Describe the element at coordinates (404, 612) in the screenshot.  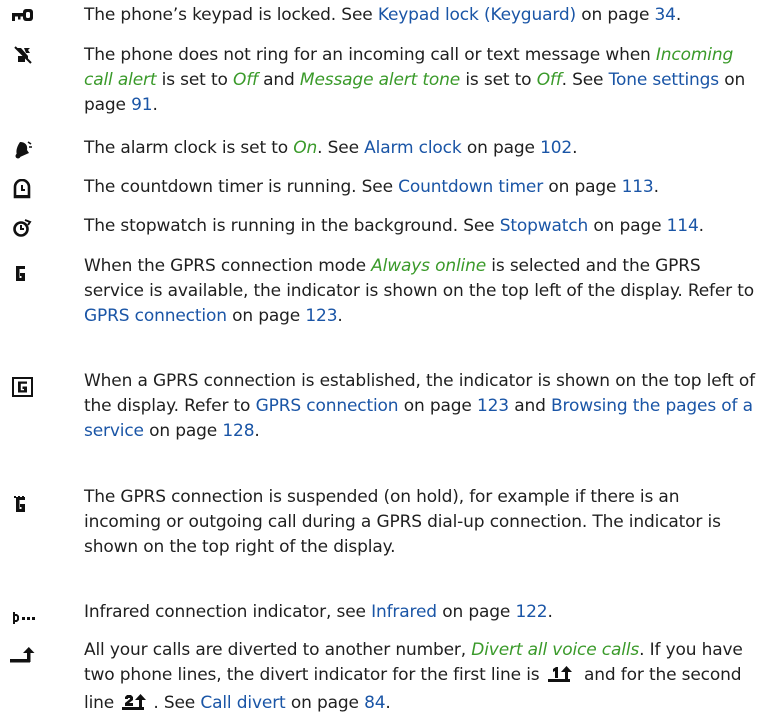
I see `cross-reference-link: Infrared` at that location.